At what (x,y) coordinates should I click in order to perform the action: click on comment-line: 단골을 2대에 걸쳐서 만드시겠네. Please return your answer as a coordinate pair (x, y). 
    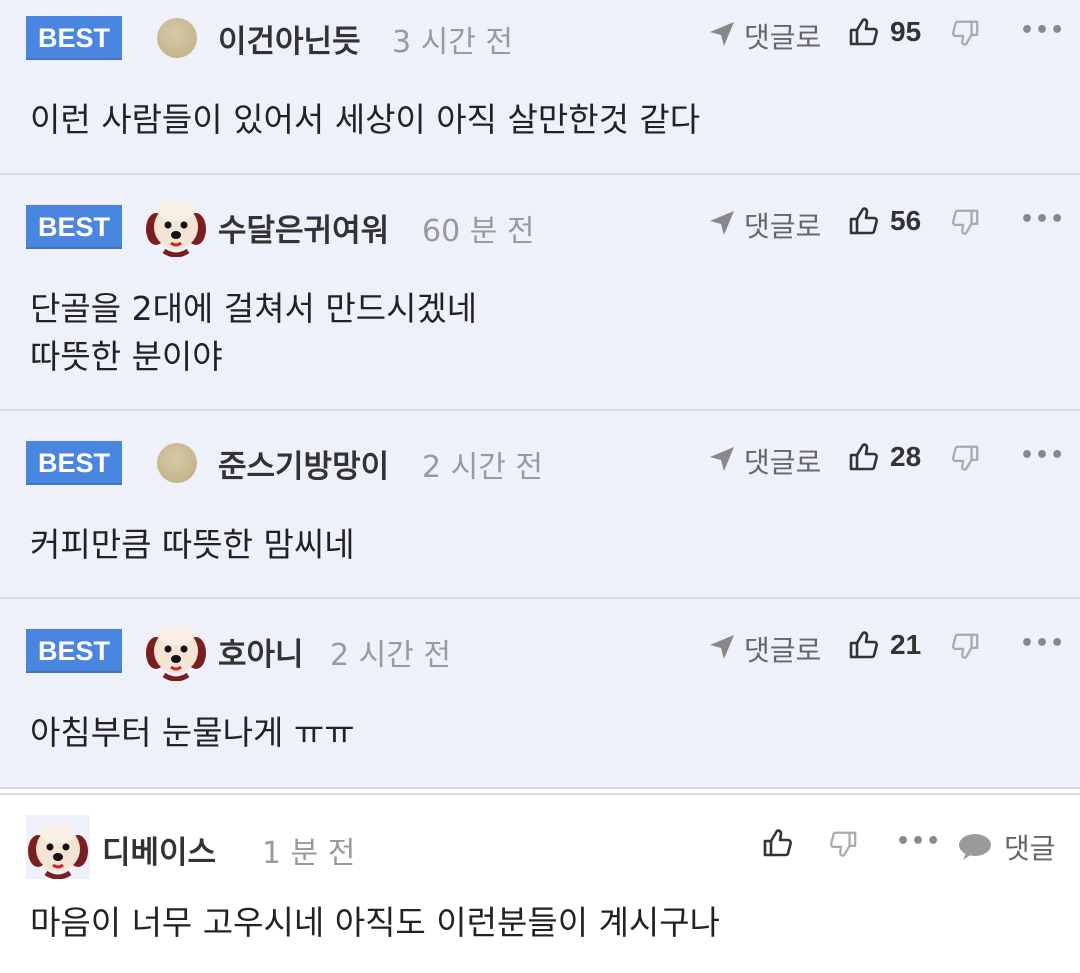
    Looking at the image, I should click on (254, 308).